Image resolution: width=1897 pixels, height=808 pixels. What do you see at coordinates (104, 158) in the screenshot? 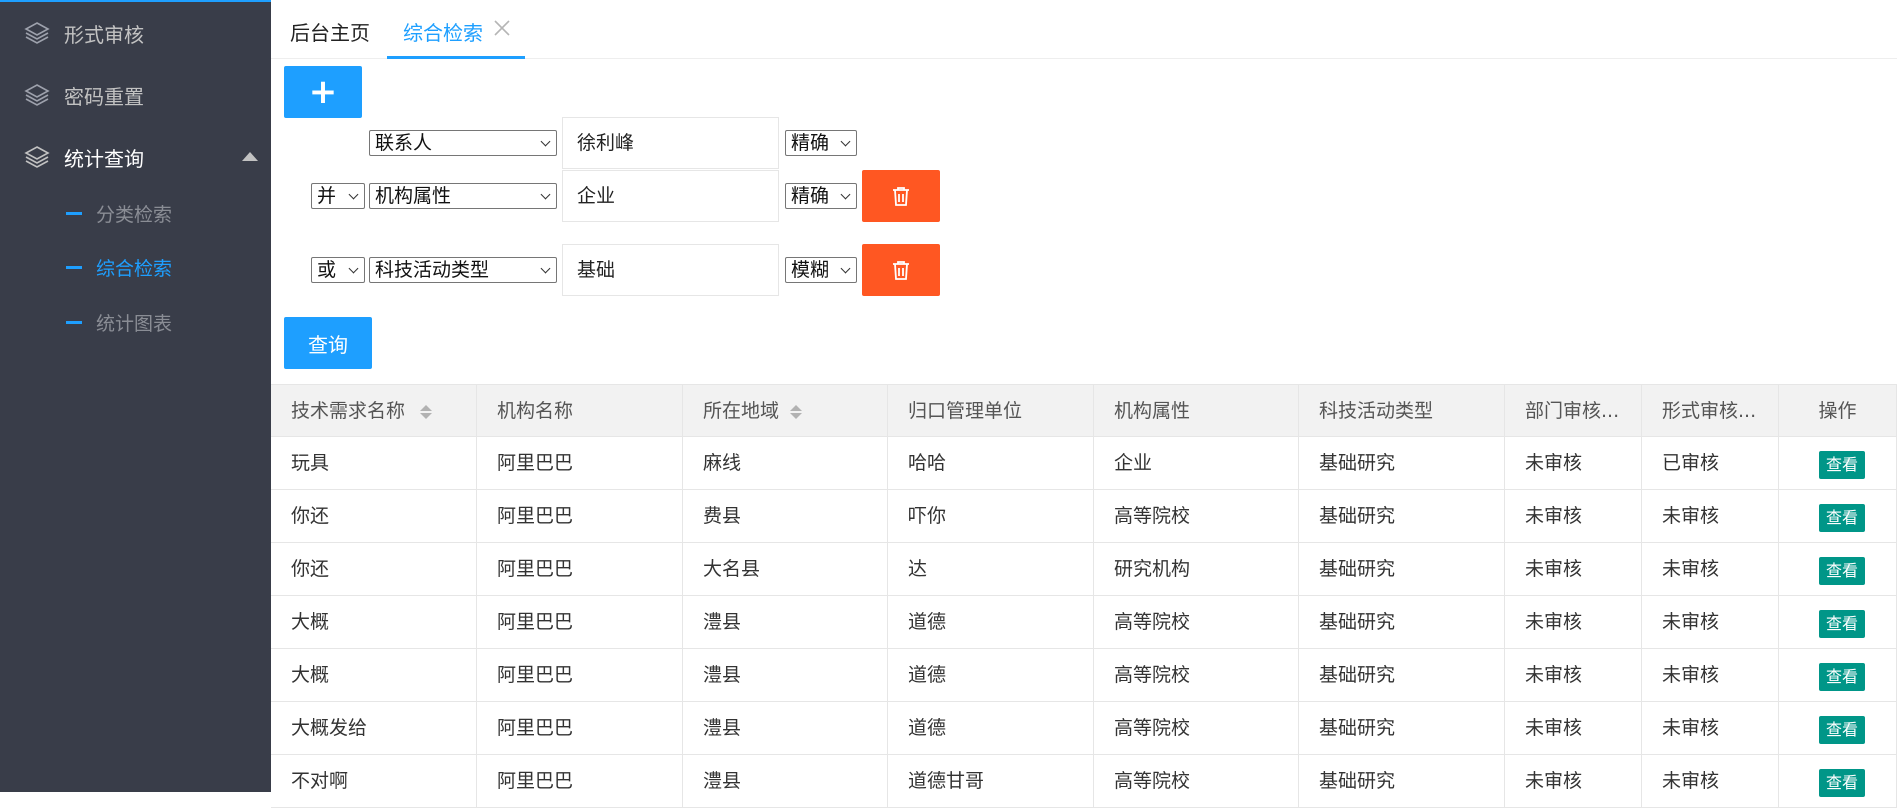
I see `sidebar-item-label: 统计查询` at bounding box center [104, 158].